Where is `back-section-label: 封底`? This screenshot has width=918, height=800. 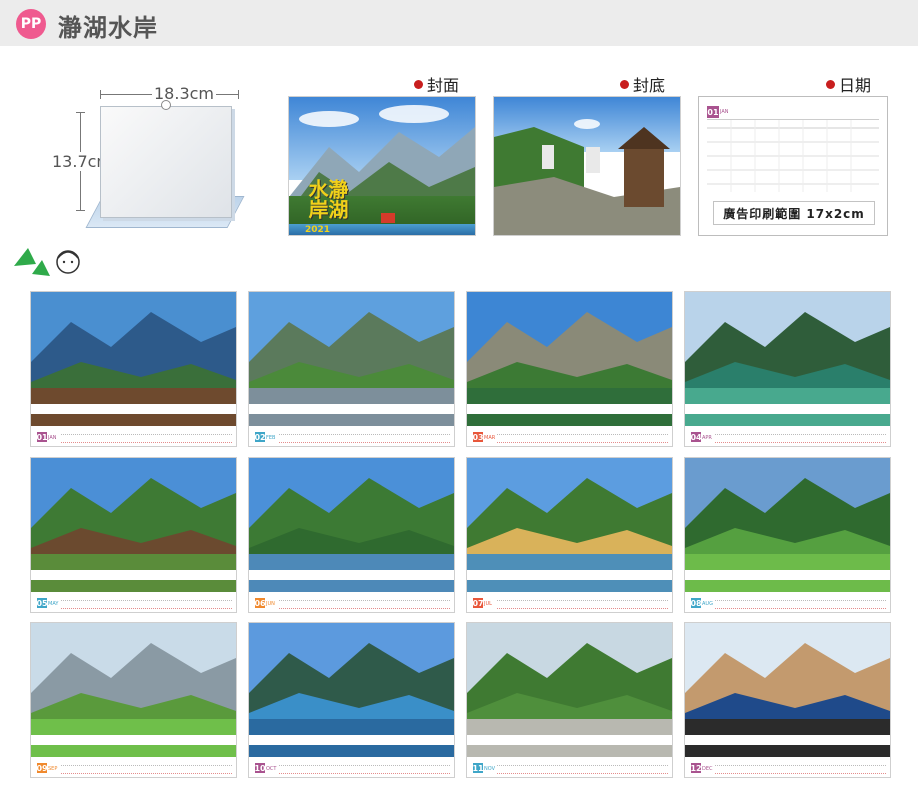 back-section-label: 封底 is located at coordinates (642, 84).